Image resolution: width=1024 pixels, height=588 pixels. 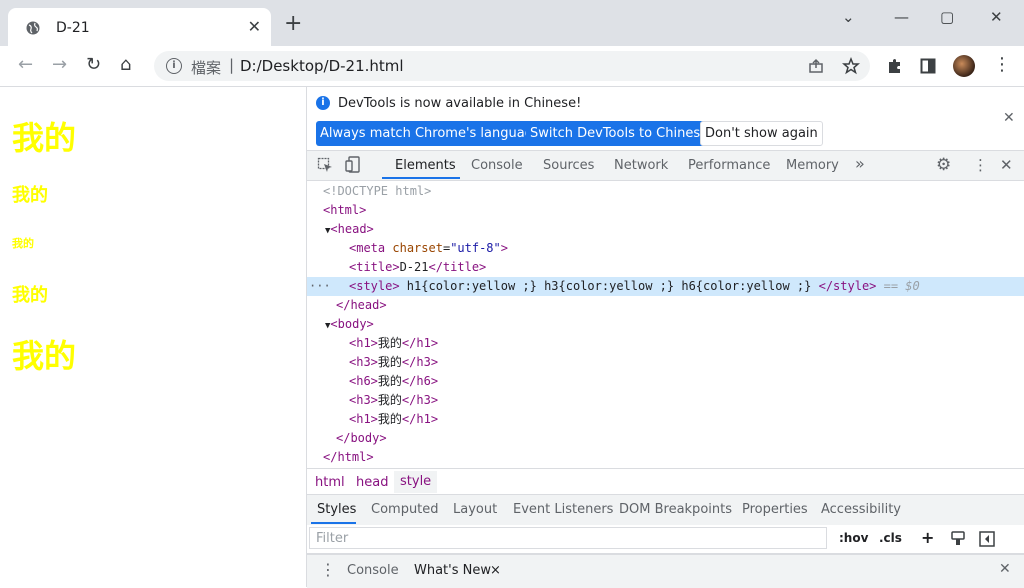 I want to click on tab-title: D-21, so click(x=73, y=28).